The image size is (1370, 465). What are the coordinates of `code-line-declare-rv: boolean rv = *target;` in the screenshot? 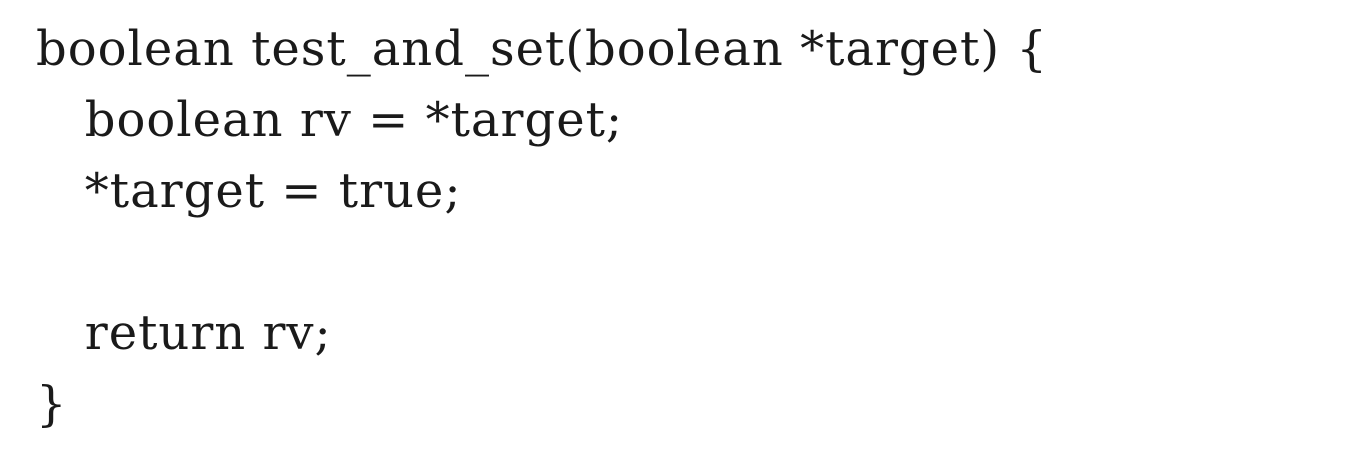 It's located at (330, 120).